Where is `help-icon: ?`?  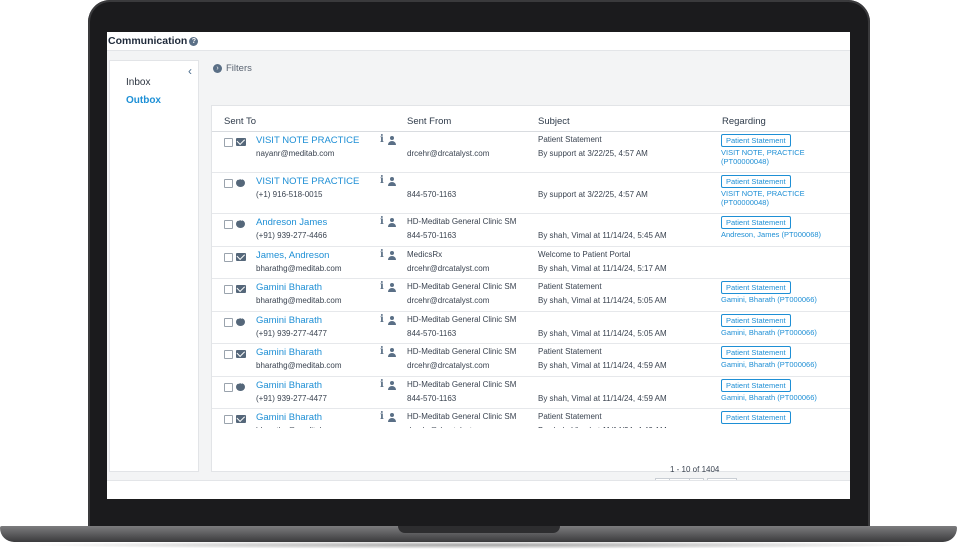
help-icon: ? is located at coordinates (194, 41).